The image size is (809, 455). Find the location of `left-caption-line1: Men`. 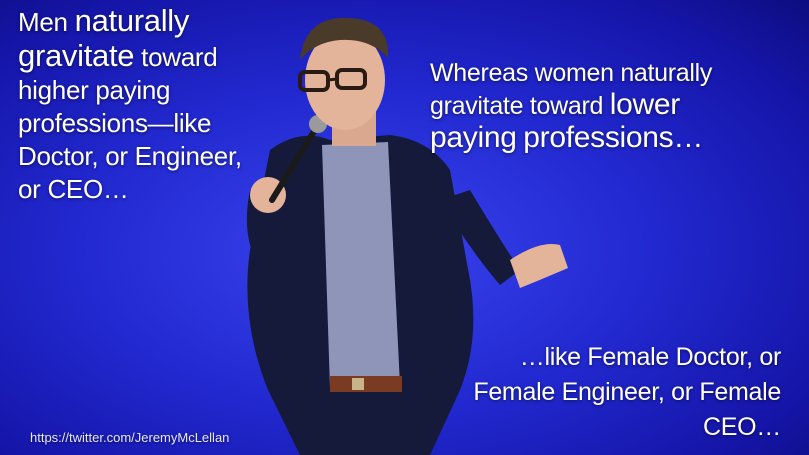

left-caption-line1: Men is located at coordinates (43, 22).